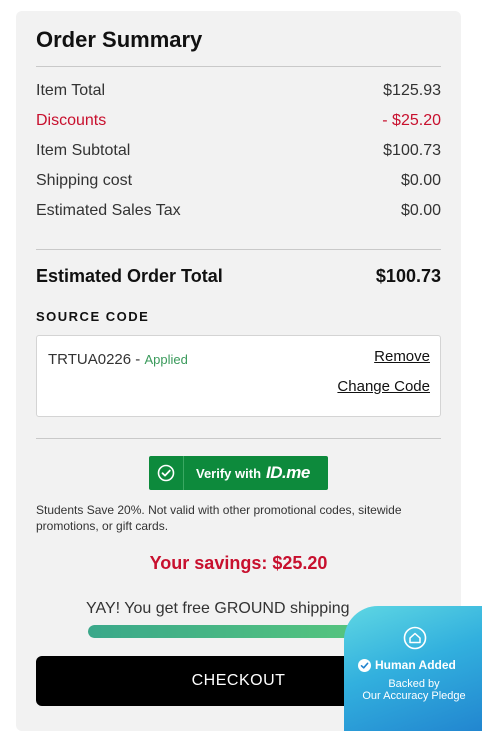  What do you see at coordinates (71, 90) in the screenshot?
I see `item-total-label: Item Total` at bounding box center [71, 90].